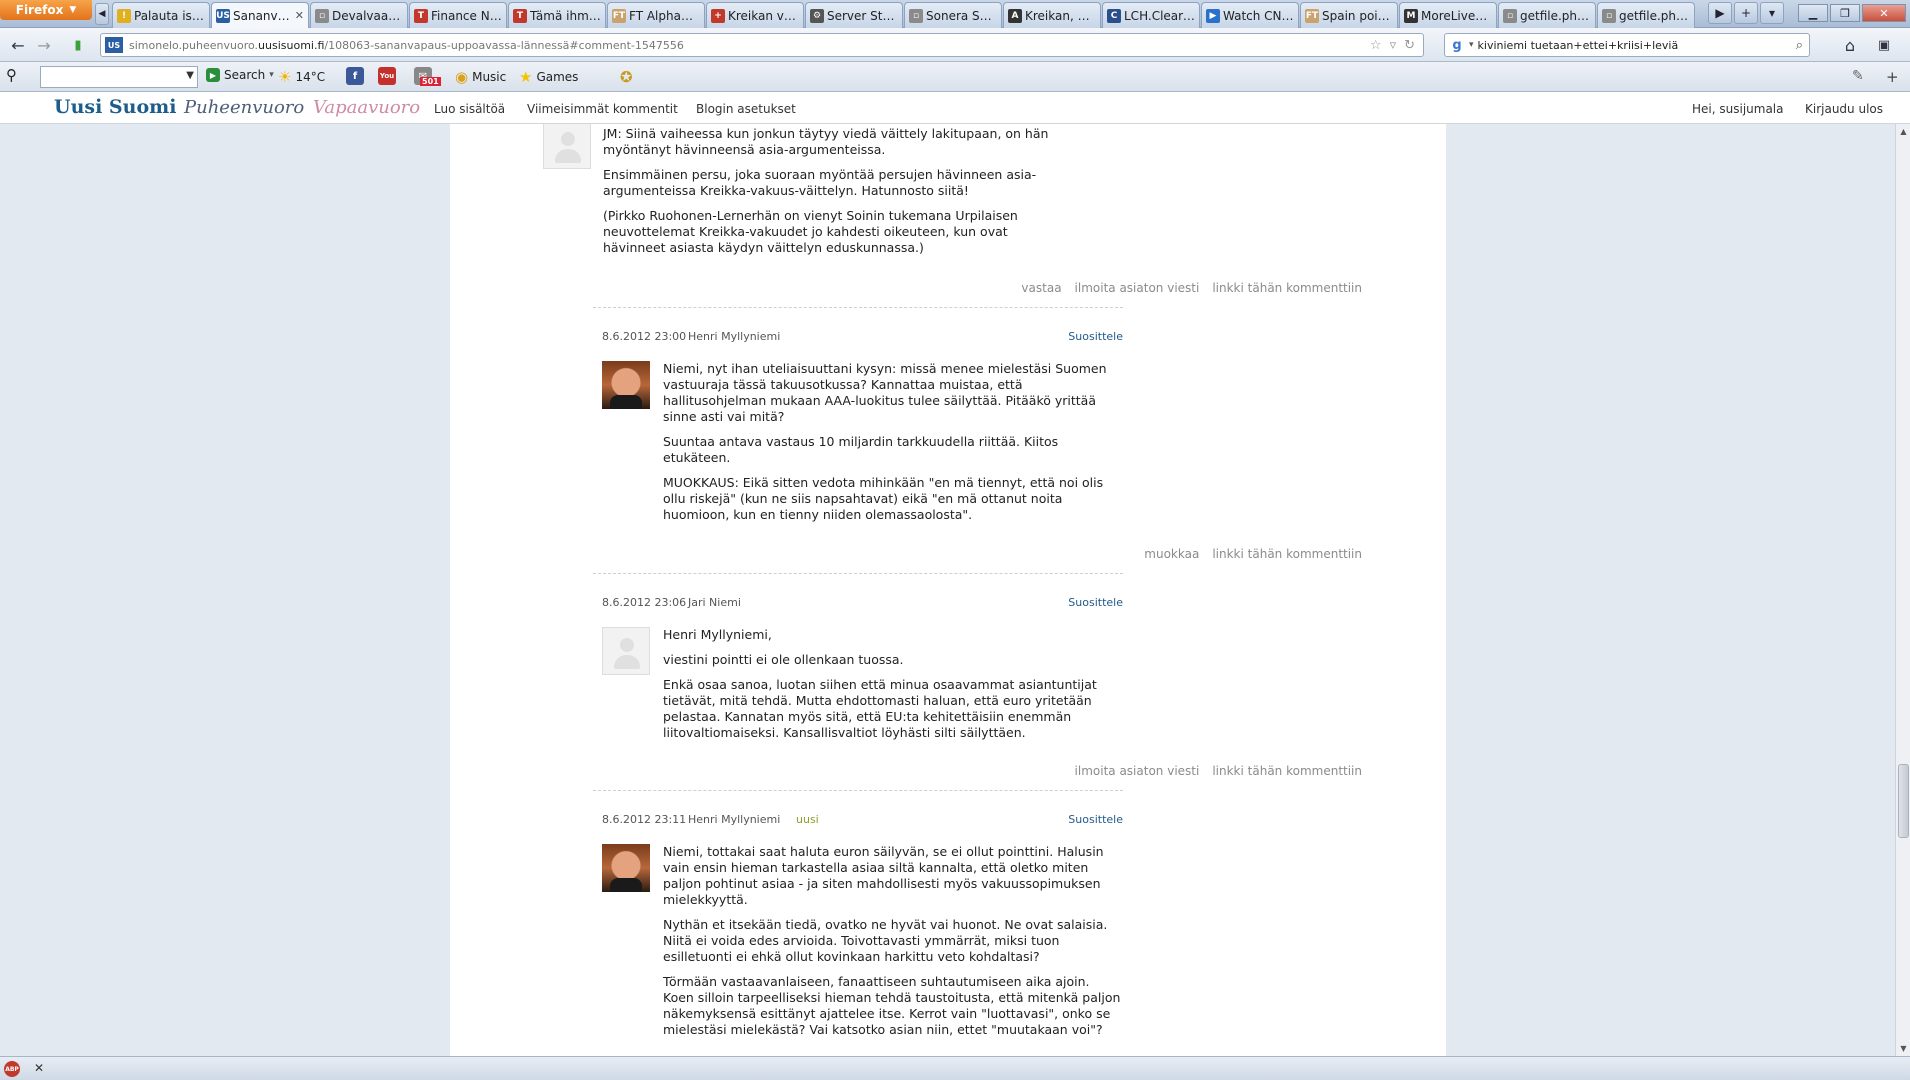  I want to click on close-addon-bar-icon: ✕, so click(39, 1068).